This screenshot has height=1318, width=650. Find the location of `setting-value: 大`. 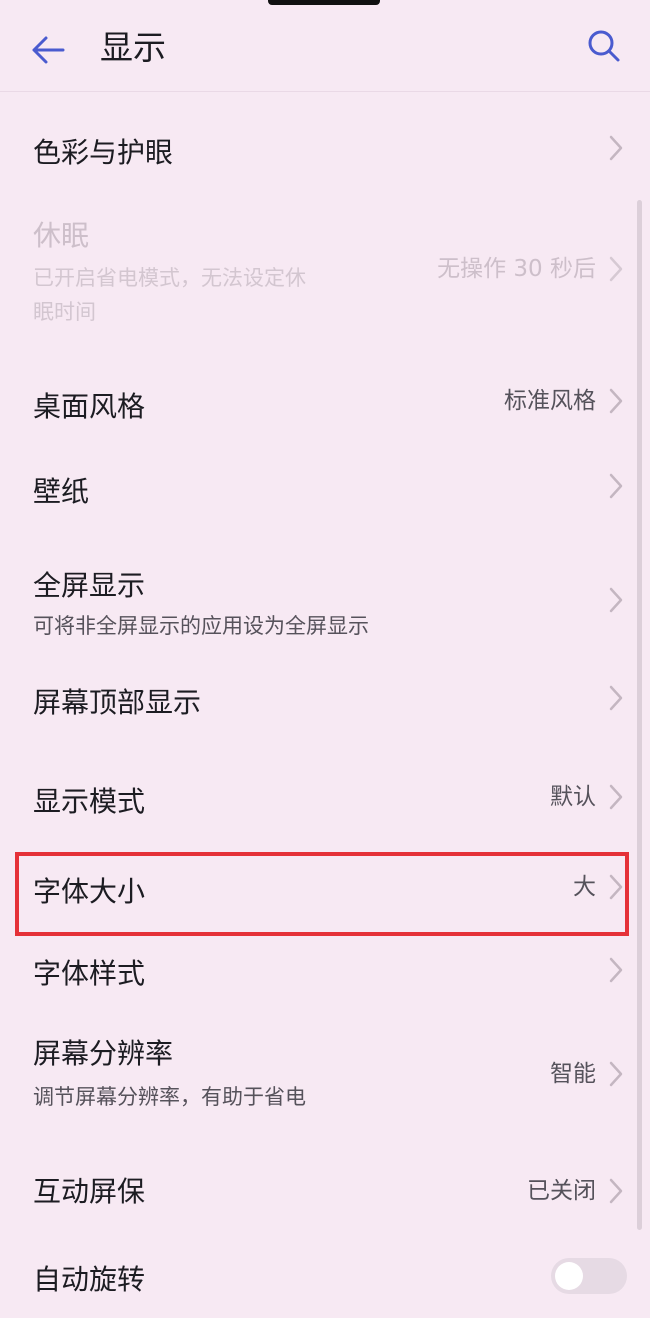

setting-value: 大 is located at coordinates (584, 887).